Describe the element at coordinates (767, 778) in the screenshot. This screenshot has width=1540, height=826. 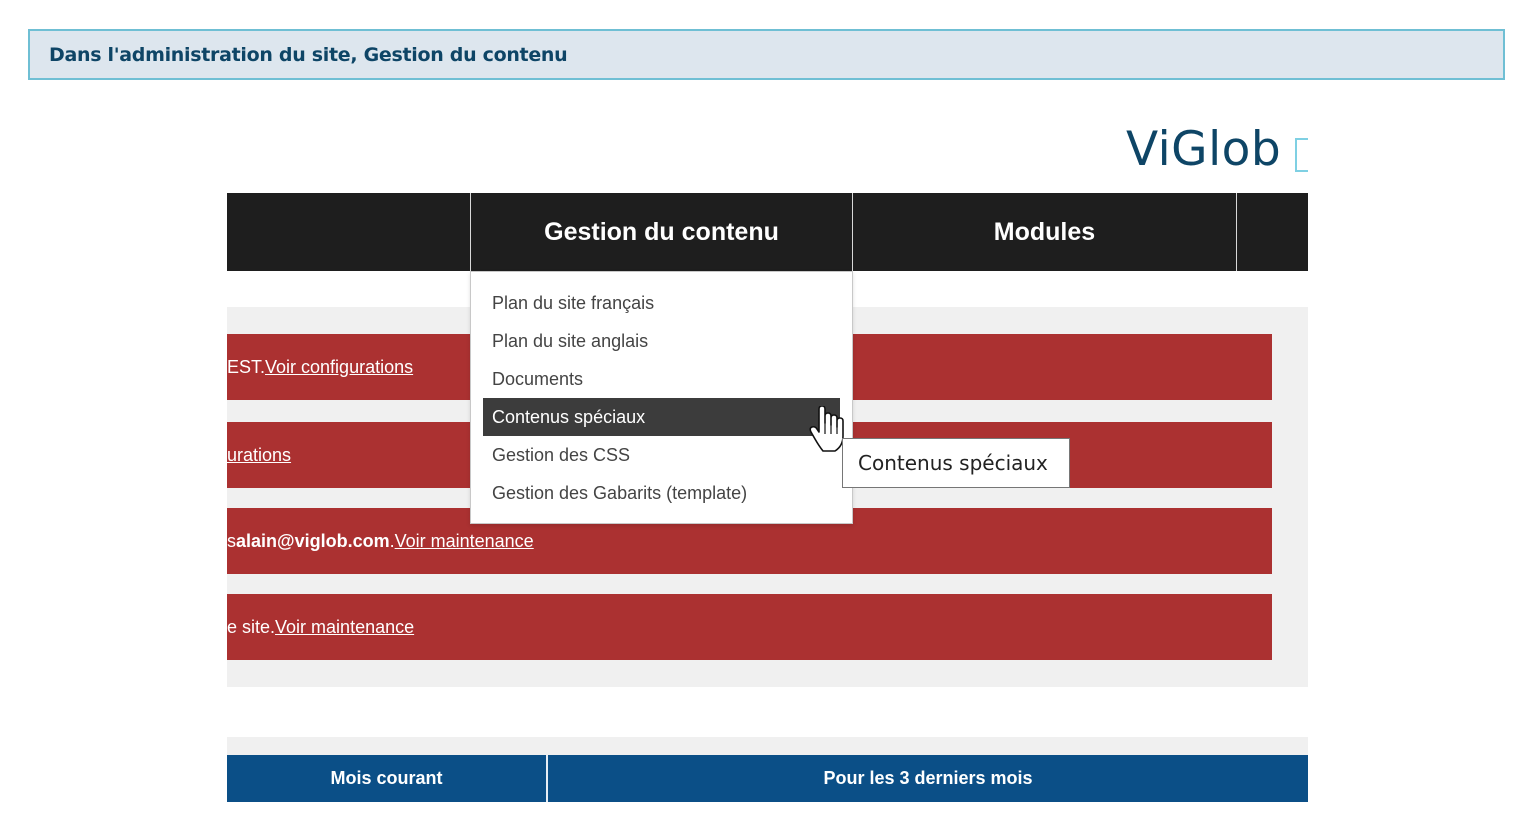
I see `stats-table-header: Mois courant Pour les 3 derniers mois` at that location.